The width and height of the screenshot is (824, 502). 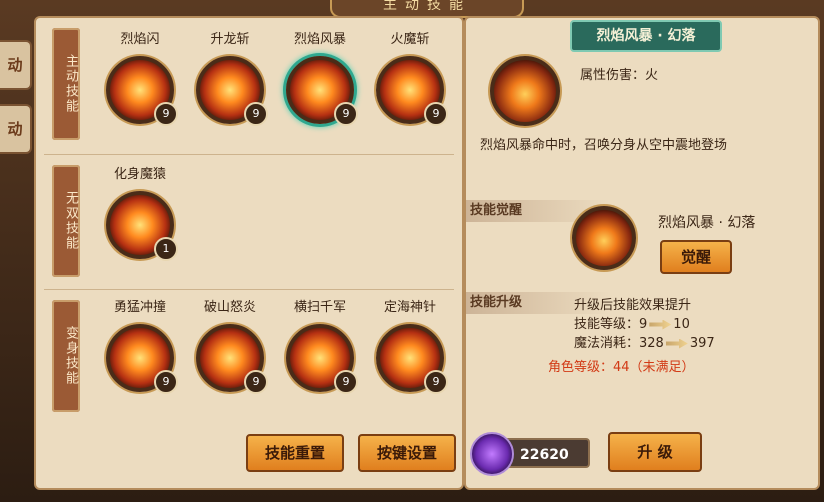 I want to click on rising-dragon-icon: 9, so click(x=232, y=91).